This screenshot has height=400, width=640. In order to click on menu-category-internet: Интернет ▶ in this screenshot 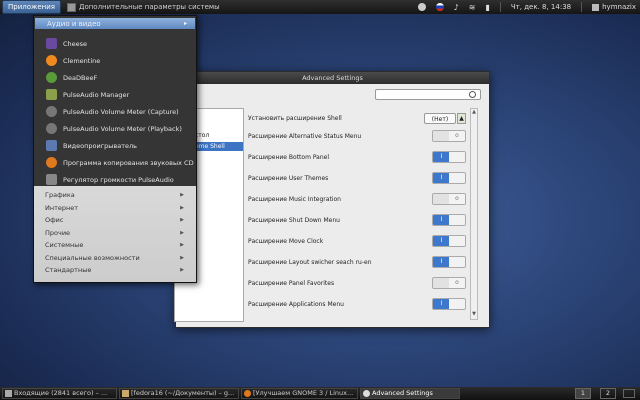, I will do `click(115, 208)`.